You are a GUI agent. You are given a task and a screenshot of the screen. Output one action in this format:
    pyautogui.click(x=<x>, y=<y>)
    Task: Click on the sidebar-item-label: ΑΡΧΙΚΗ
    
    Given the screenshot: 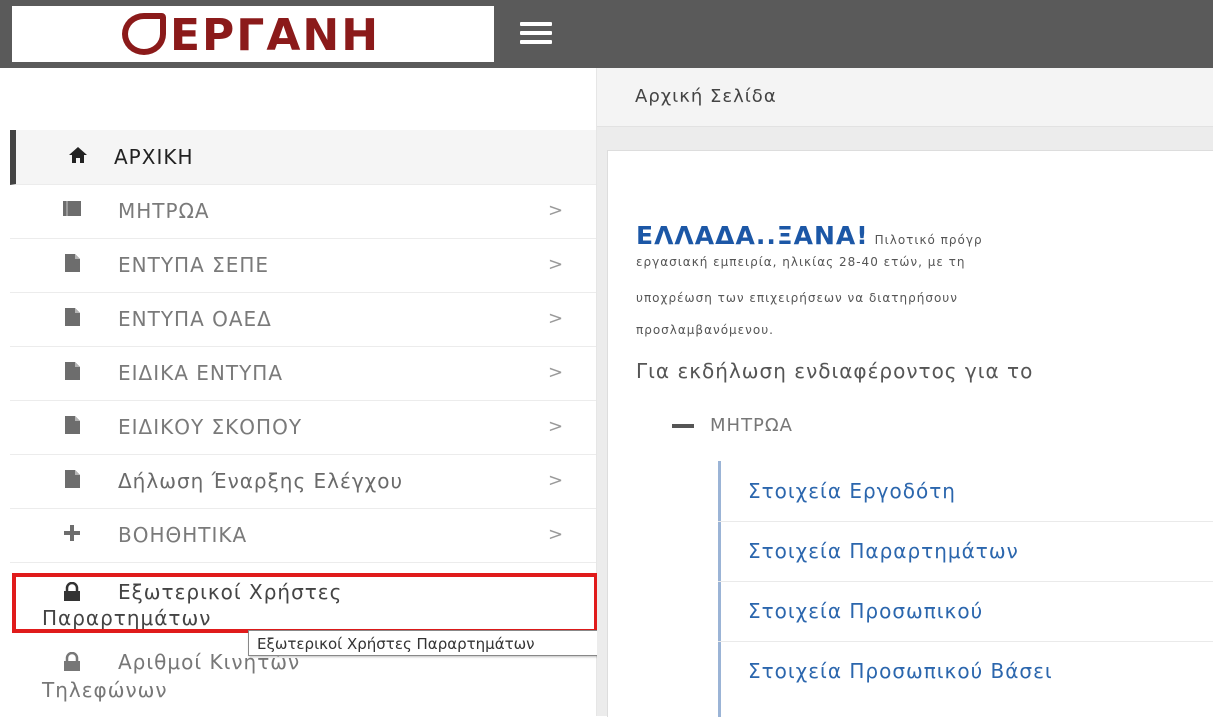 What is the action you would take?
    pyautogui.click(x=154, y=157)
    